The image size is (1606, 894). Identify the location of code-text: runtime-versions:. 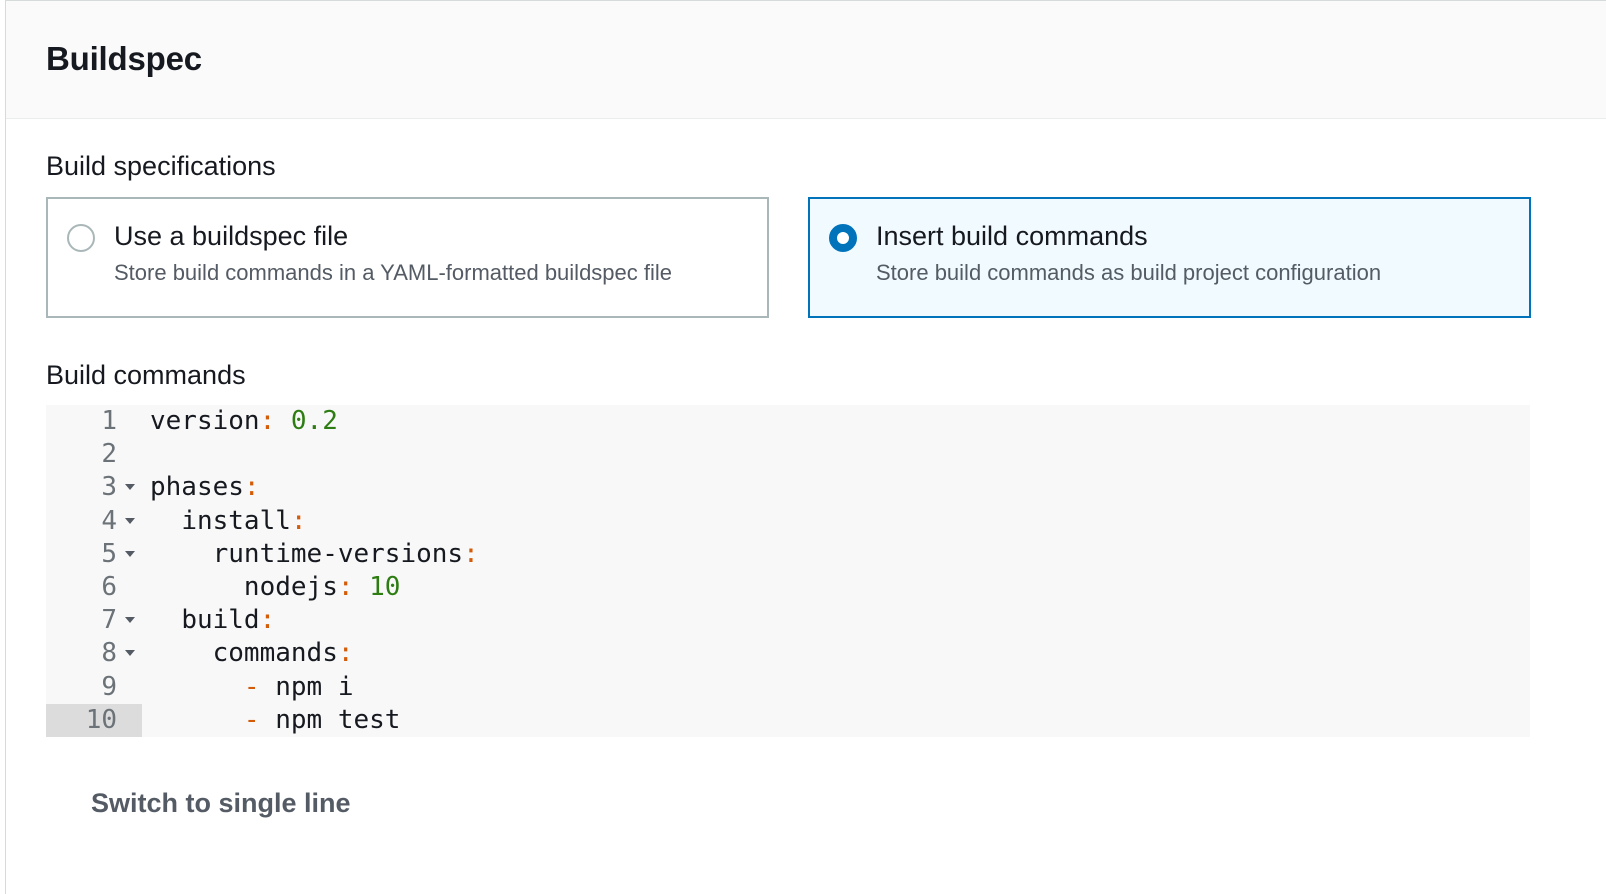
(310, 554).